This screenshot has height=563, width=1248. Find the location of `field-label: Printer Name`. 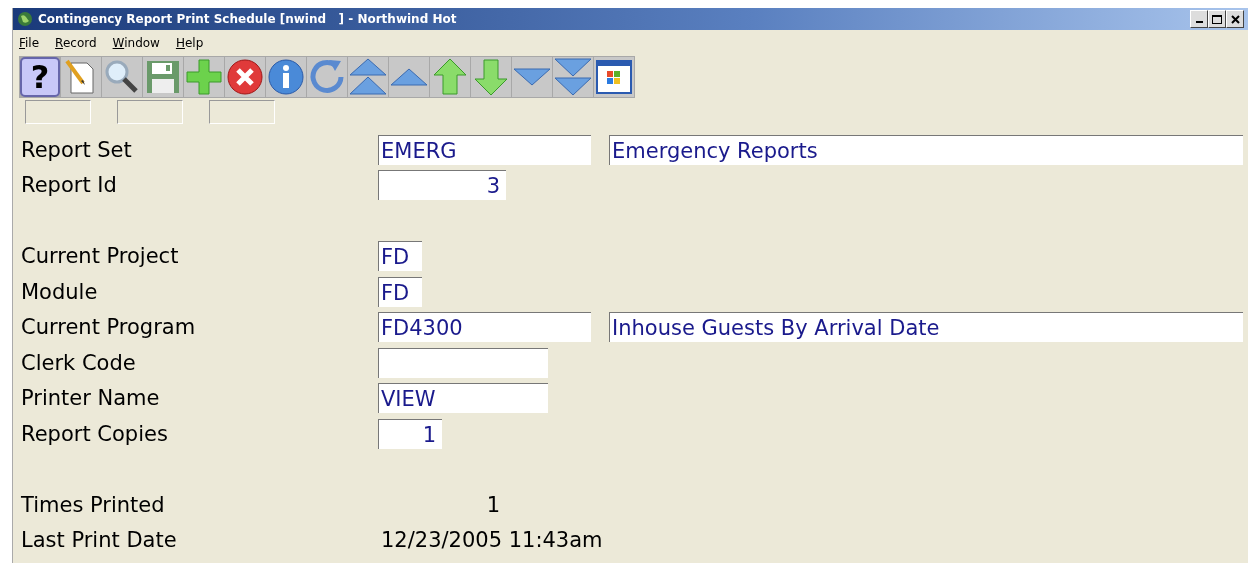

field-label: Printer Name is located at coordinates (91, 398).